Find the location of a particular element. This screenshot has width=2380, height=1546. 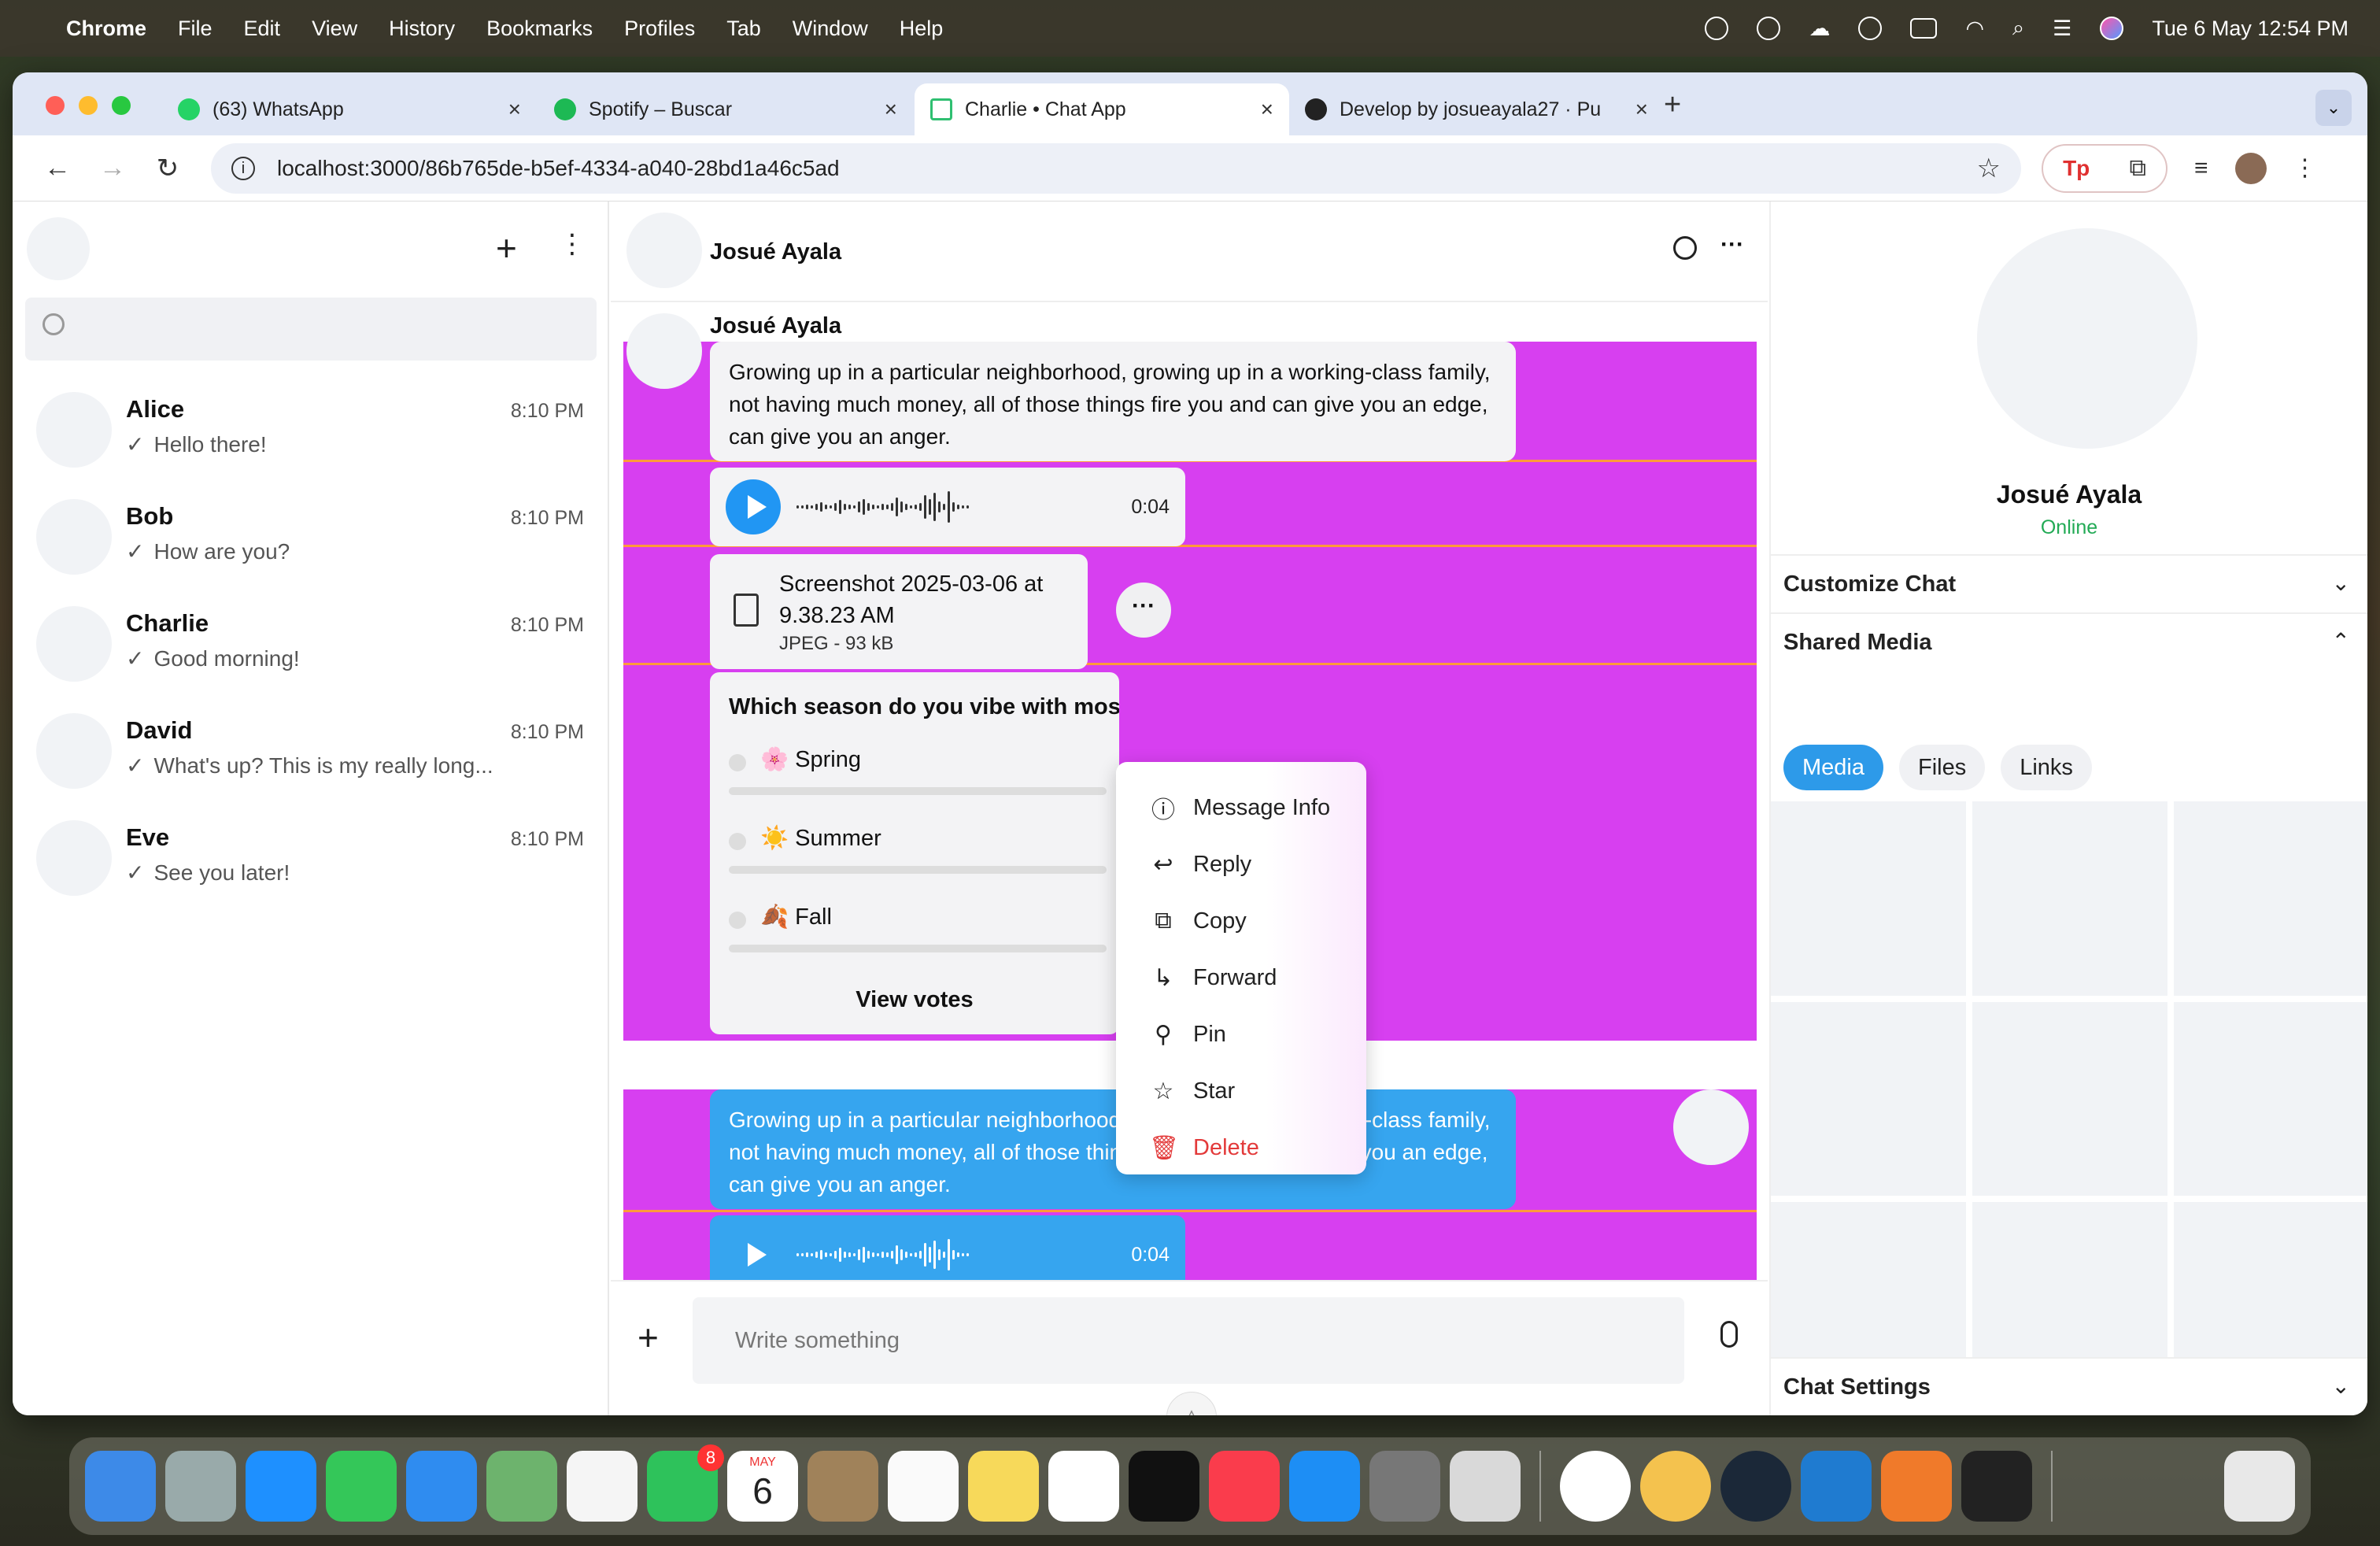

audio-message: 0:04 is located at coordinates (947, 507).